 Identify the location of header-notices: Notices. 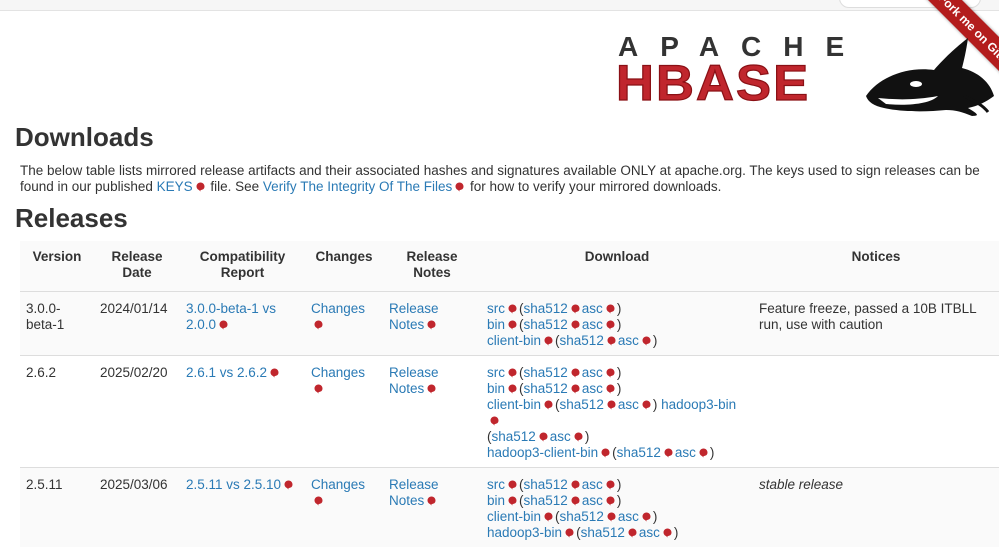
(876, 266).